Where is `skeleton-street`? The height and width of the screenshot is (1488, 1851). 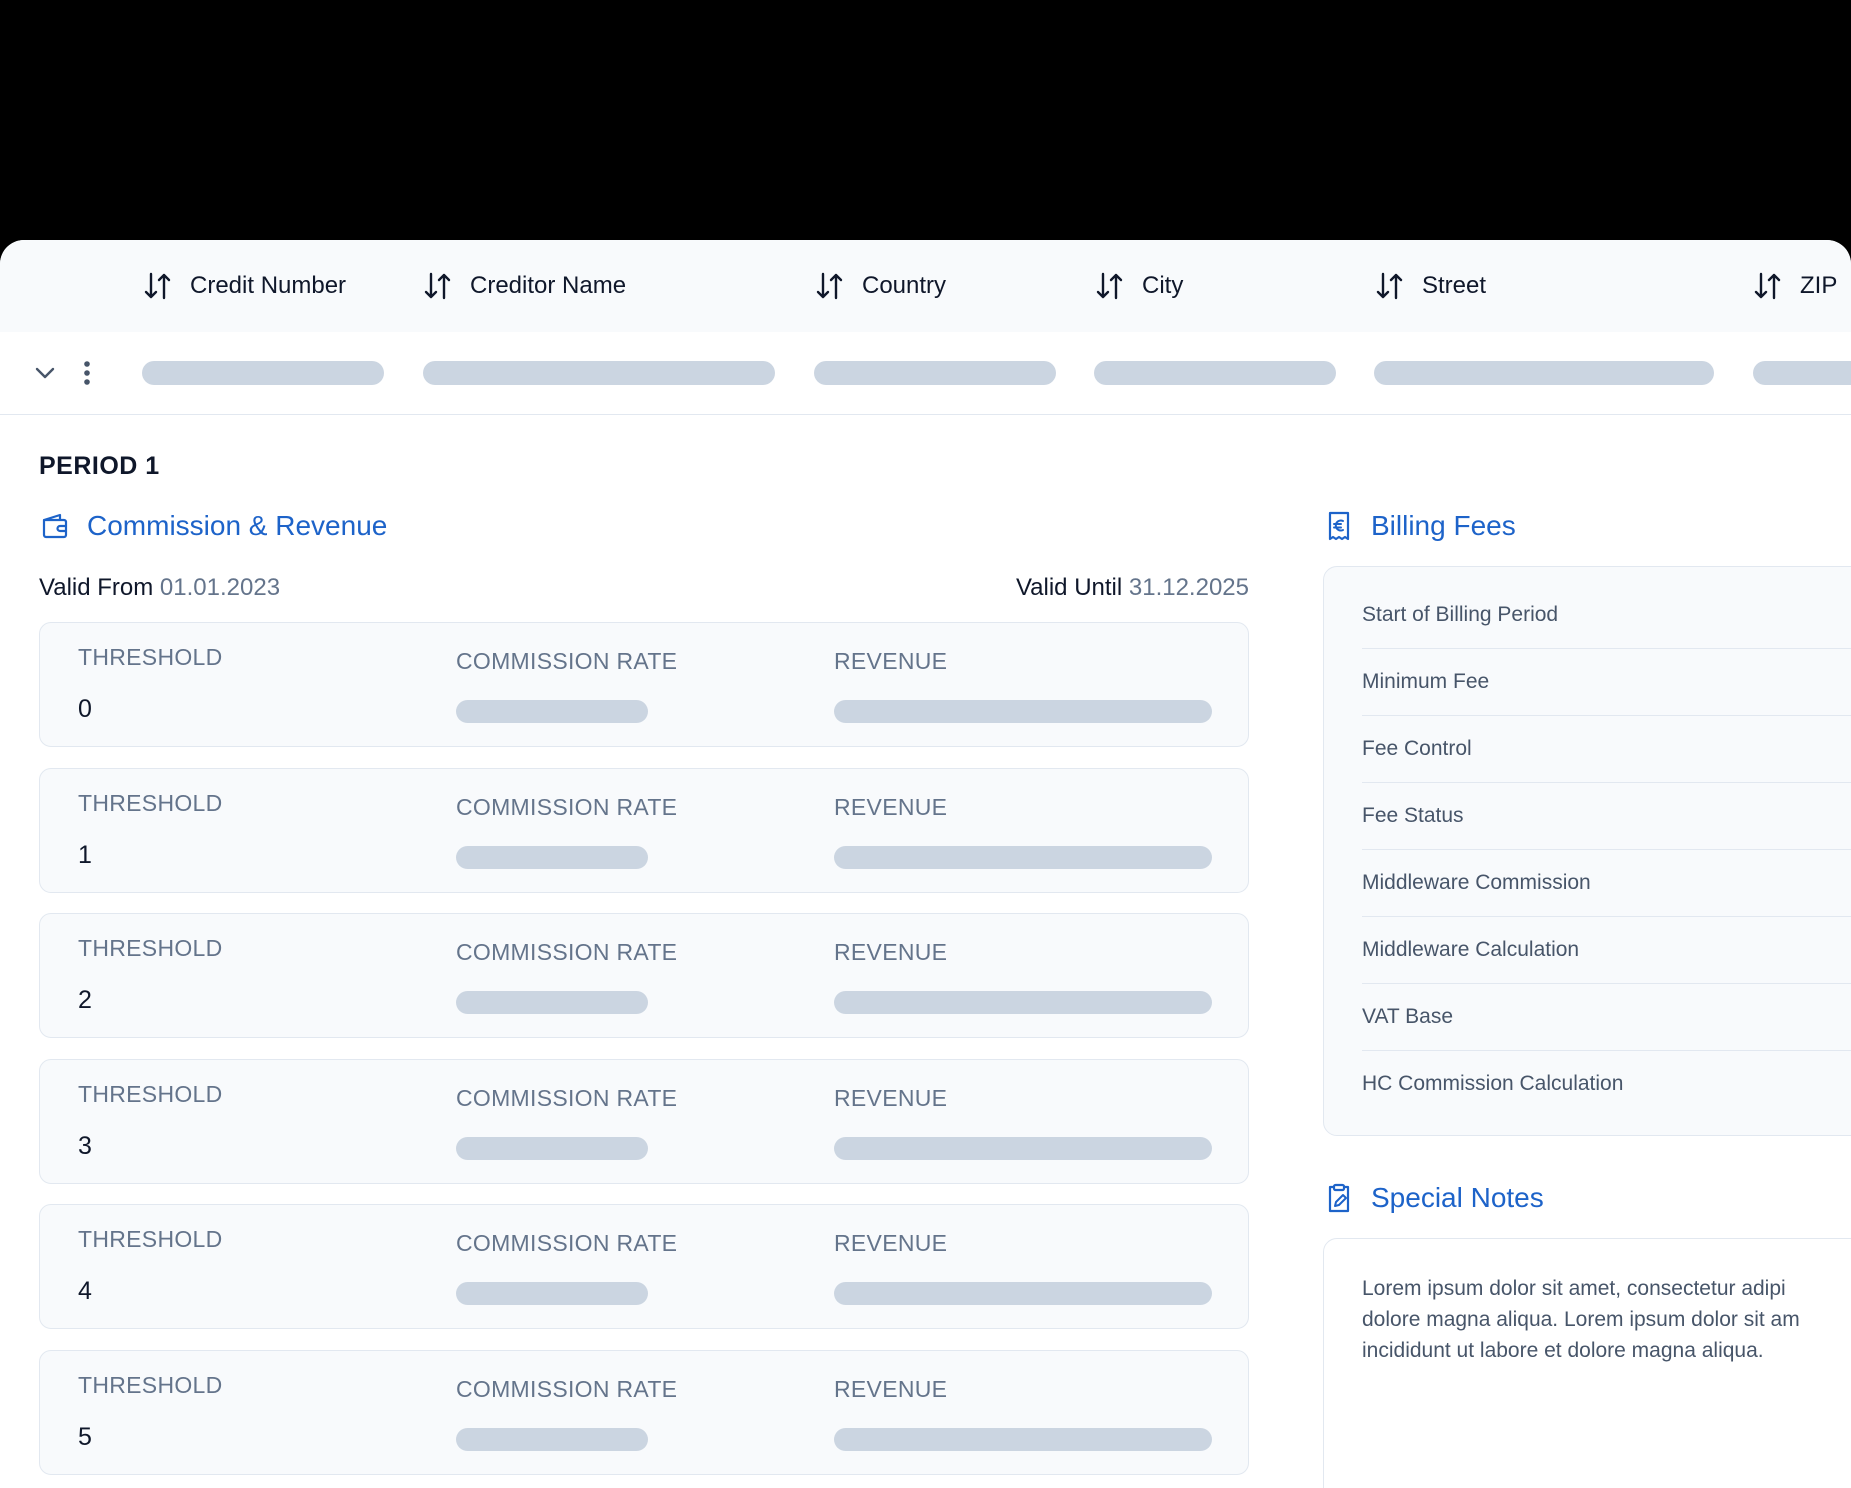
skeleton-street is located at coordinates (1544, 373).